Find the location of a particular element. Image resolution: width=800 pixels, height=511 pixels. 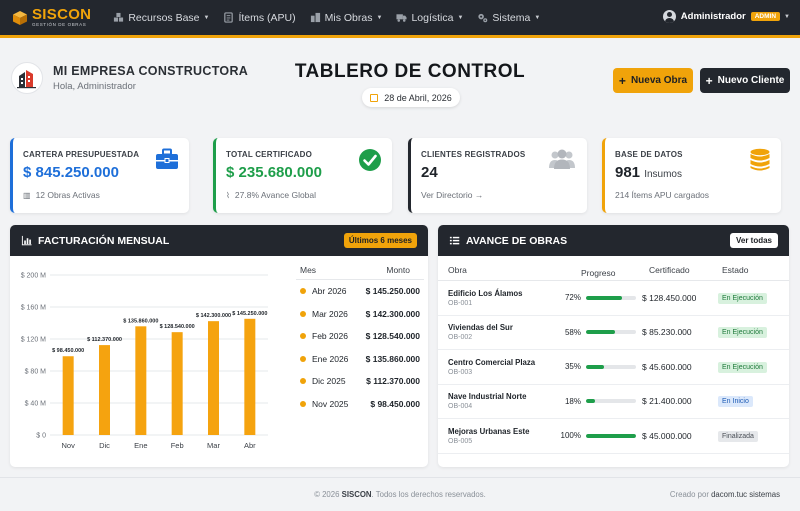

certificado-value: $ 128.450.000 is located at coordinates (669, 297).